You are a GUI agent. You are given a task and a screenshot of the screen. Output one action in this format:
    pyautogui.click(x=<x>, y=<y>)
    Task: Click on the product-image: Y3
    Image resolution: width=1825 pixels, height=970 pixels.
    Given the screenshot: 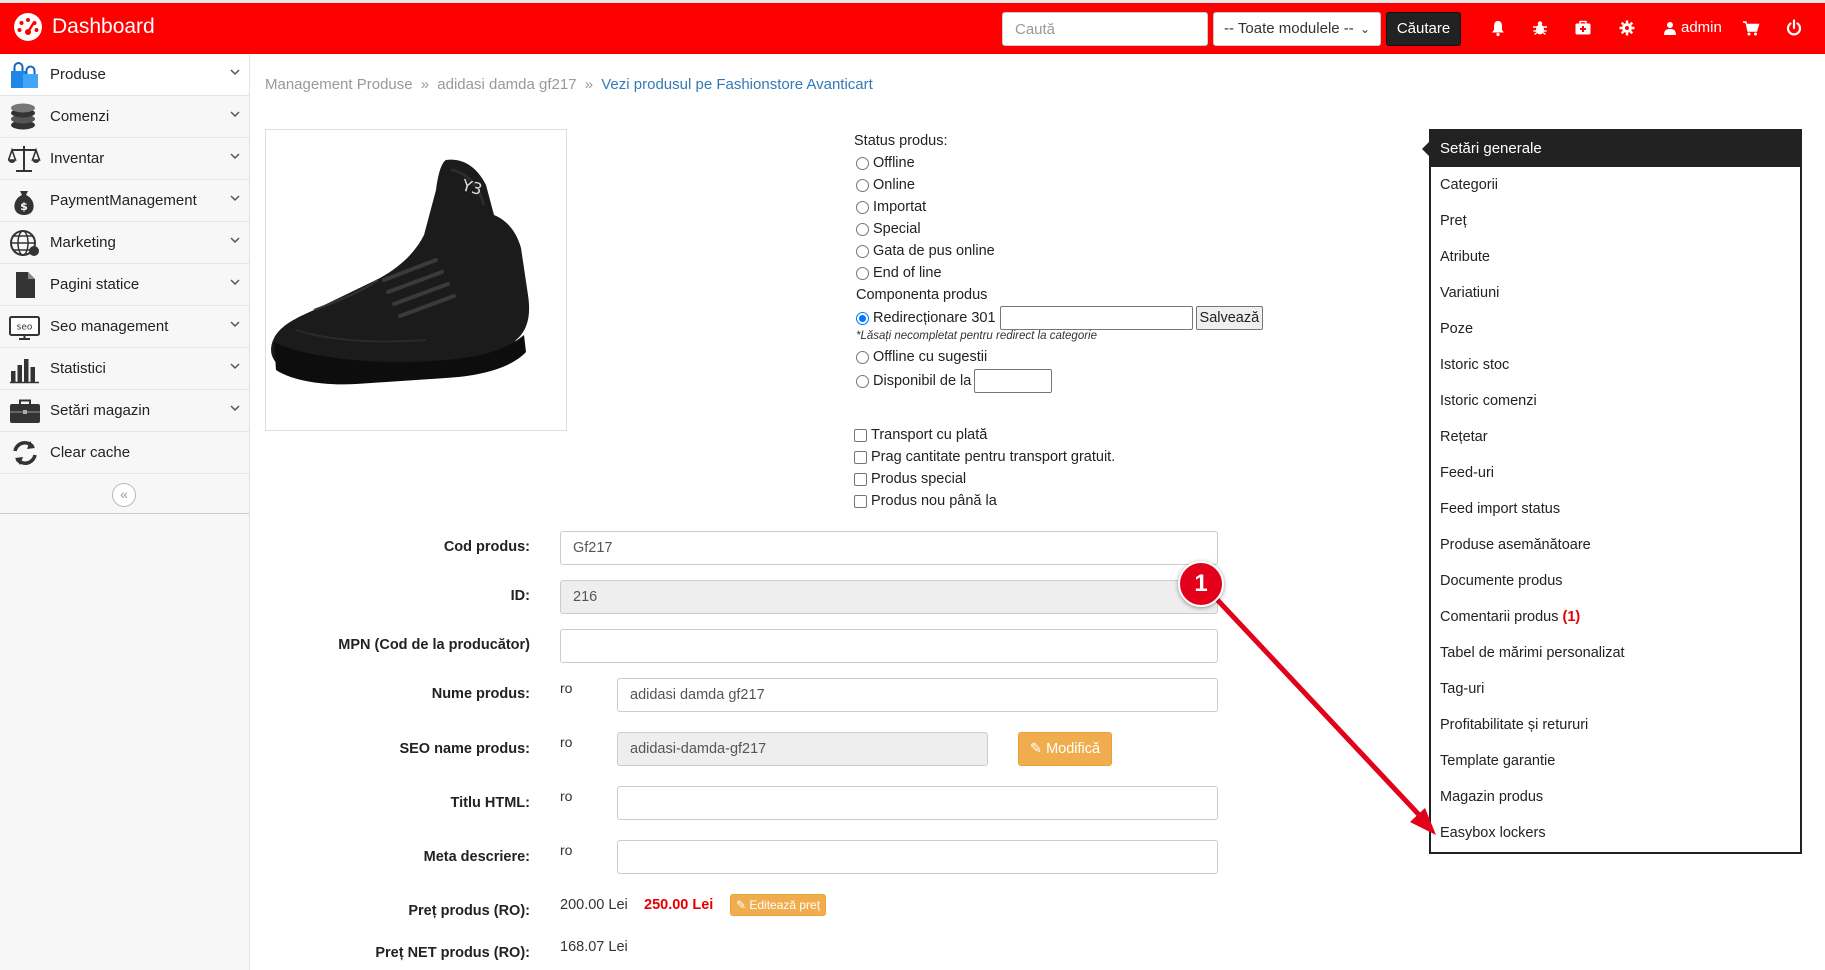 What is the action you would take?
    pyautogui.click(x=416, y=280)
    